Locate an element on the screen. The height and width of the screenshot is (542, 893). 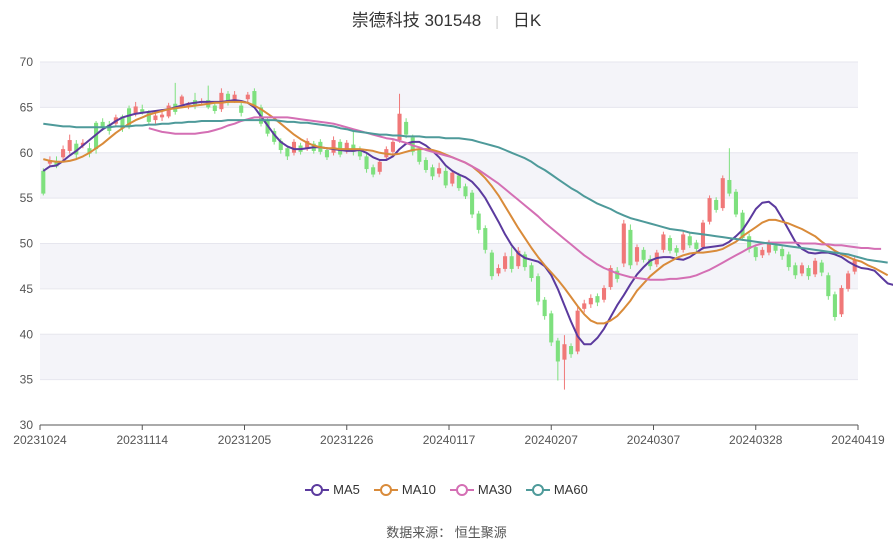
legend-item-ma60: MA60 is located at coordinates (556, 489).